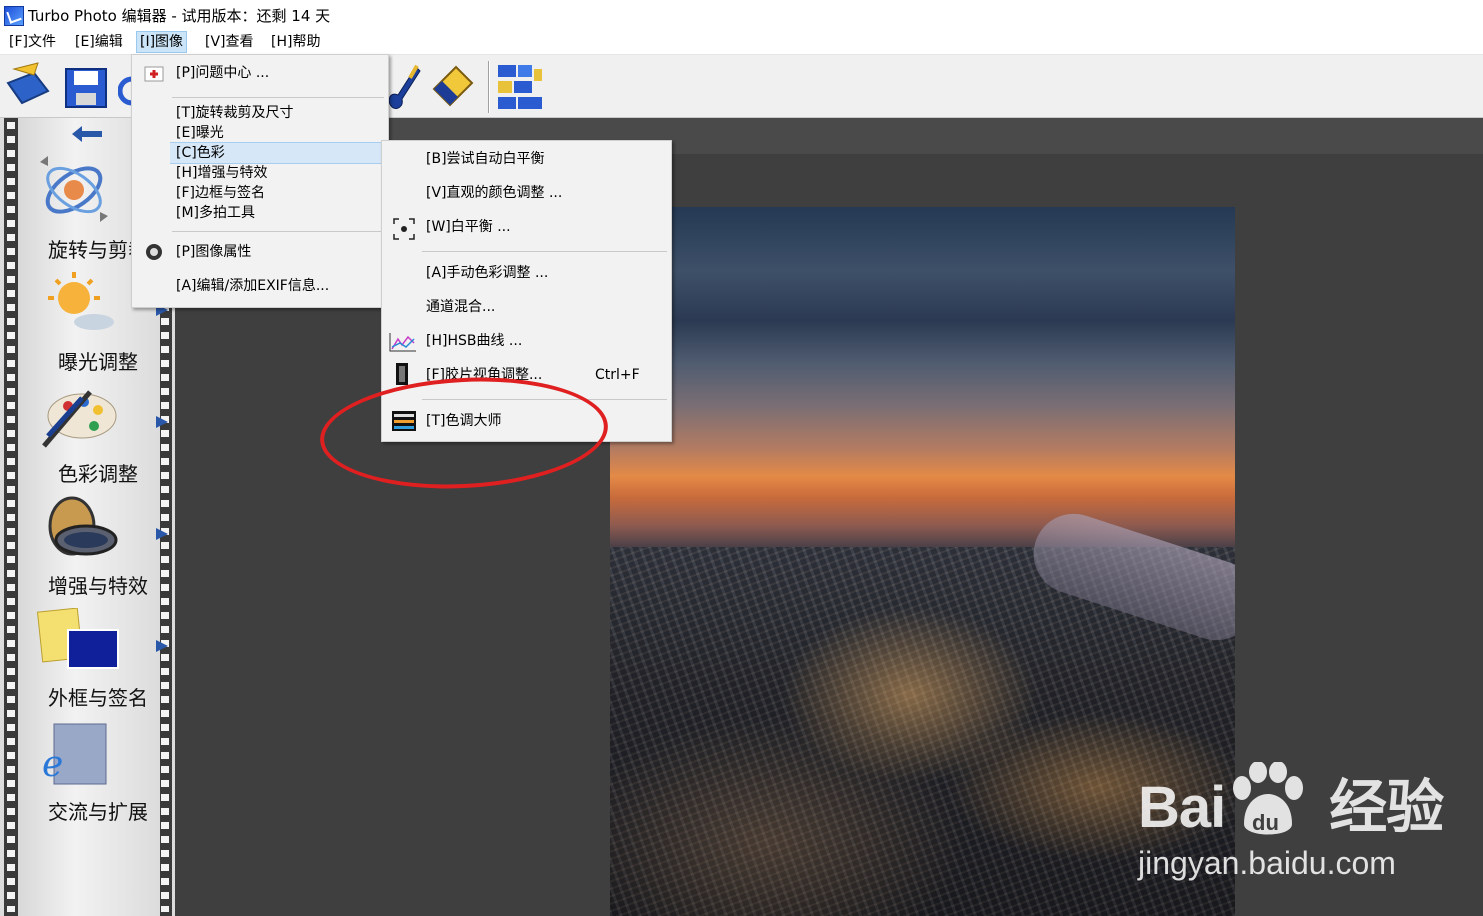 The image size is (1483, 916). Describe the element at coordinates (98, 360) in the screenshot. I see `sidebar-item-label: 曝光调整` at that location.